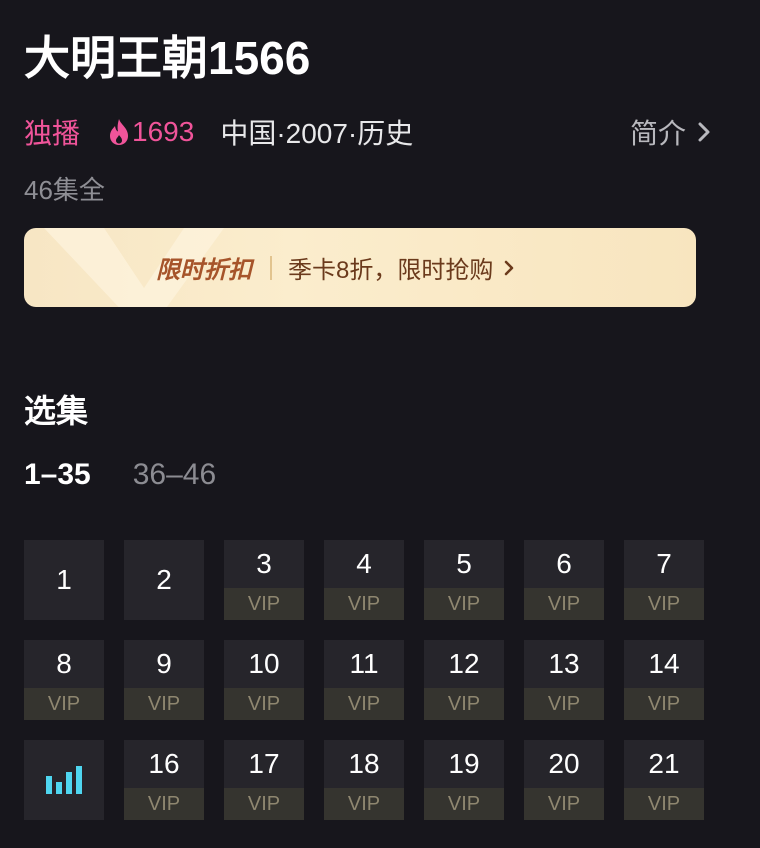 This screenshot has height=848, width=760. What do you see at coordinates (564, 763) in the screenshot?
I see `episode-number: 20` at bounding box center [564, 763].